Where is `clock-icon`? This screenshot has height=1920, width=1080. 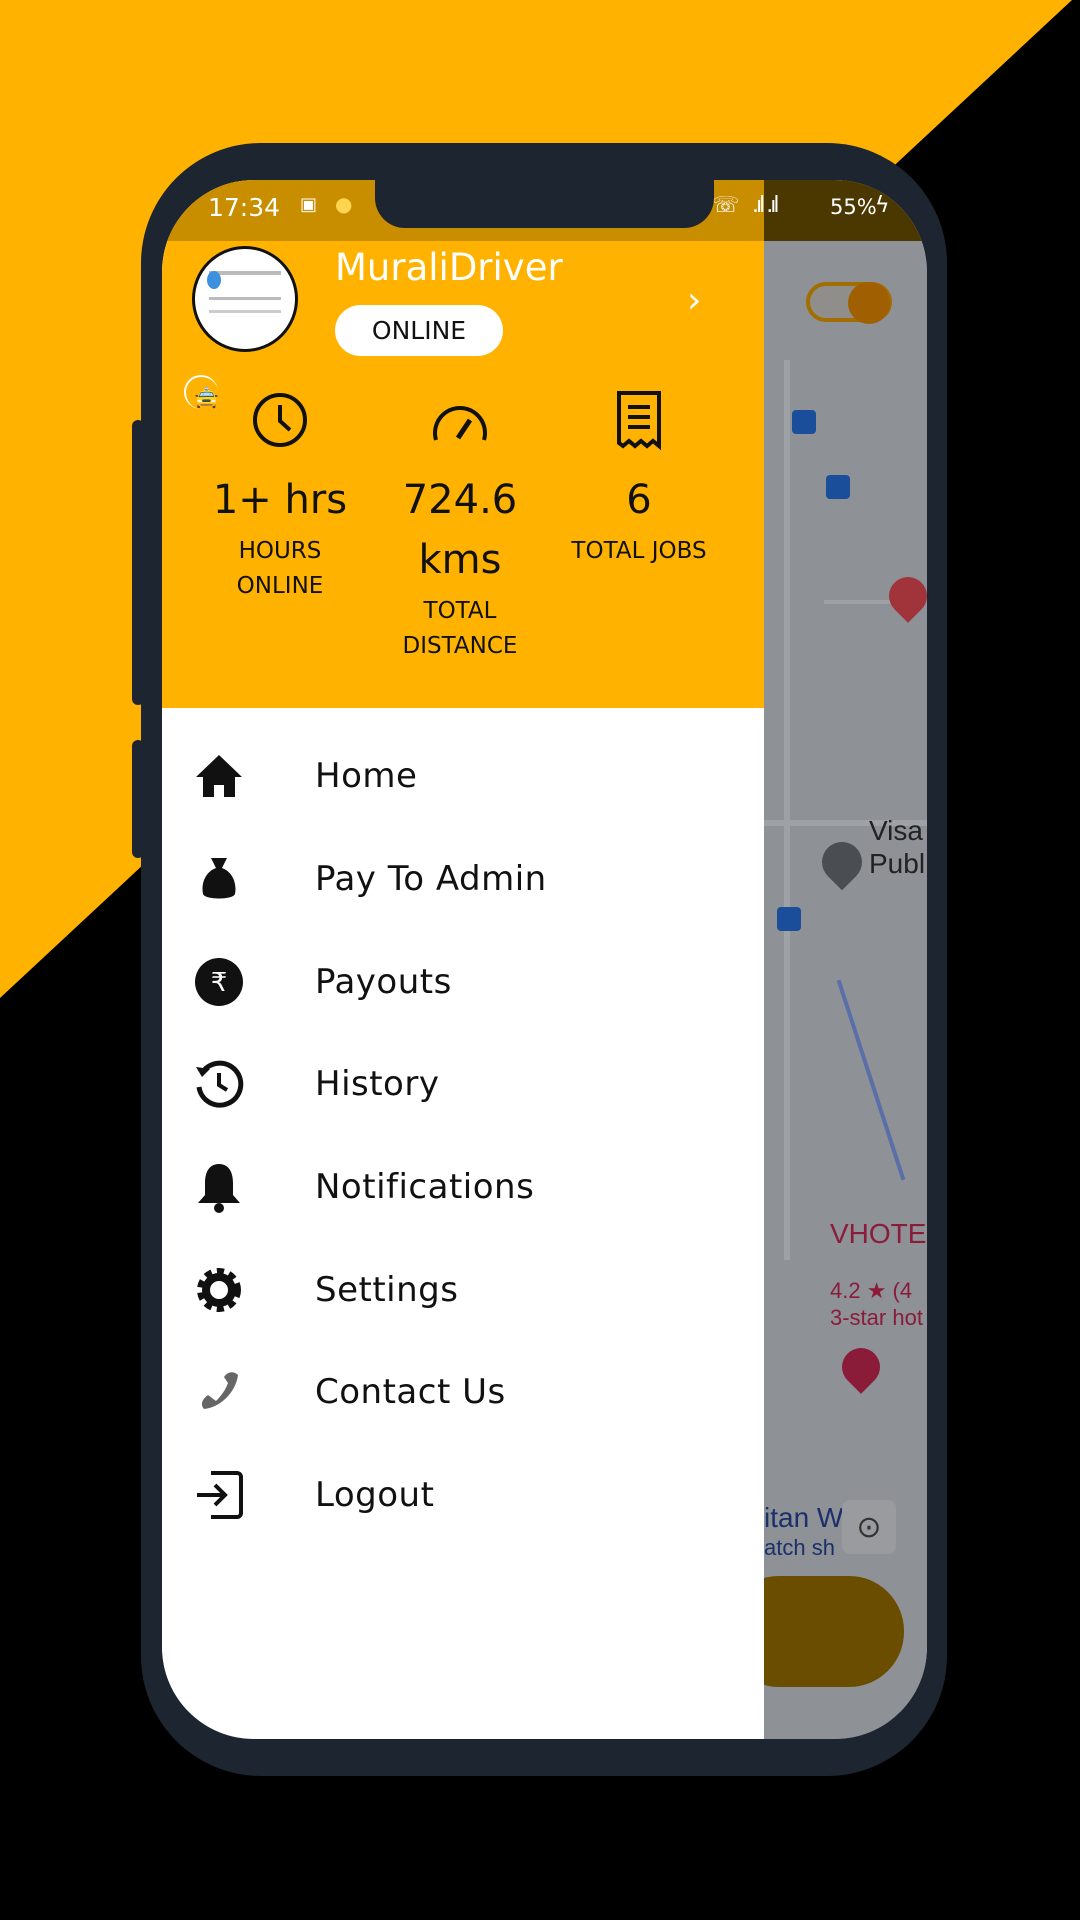
clock-icon is located at coordinates (280, 420).